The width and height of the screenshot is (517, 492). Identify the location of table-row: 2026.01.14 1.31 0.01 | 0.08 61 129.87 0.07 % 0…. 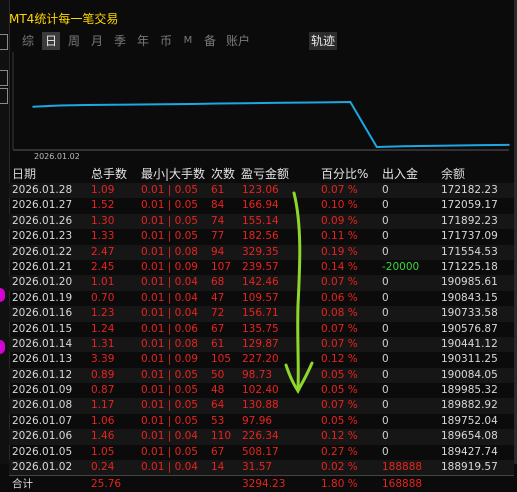
(261, 344).